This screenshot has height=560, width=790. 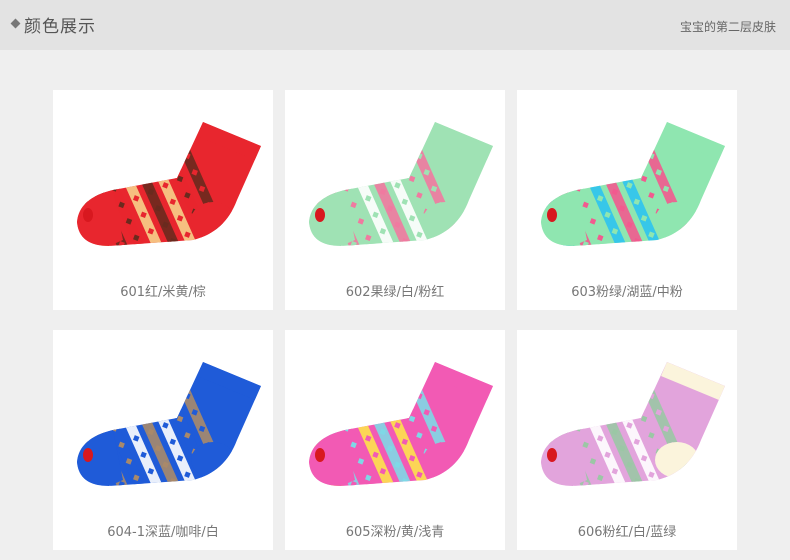 I want to click on product-caption: 603粉绿/湖蓝/中粉, so click(x=627, y=292).